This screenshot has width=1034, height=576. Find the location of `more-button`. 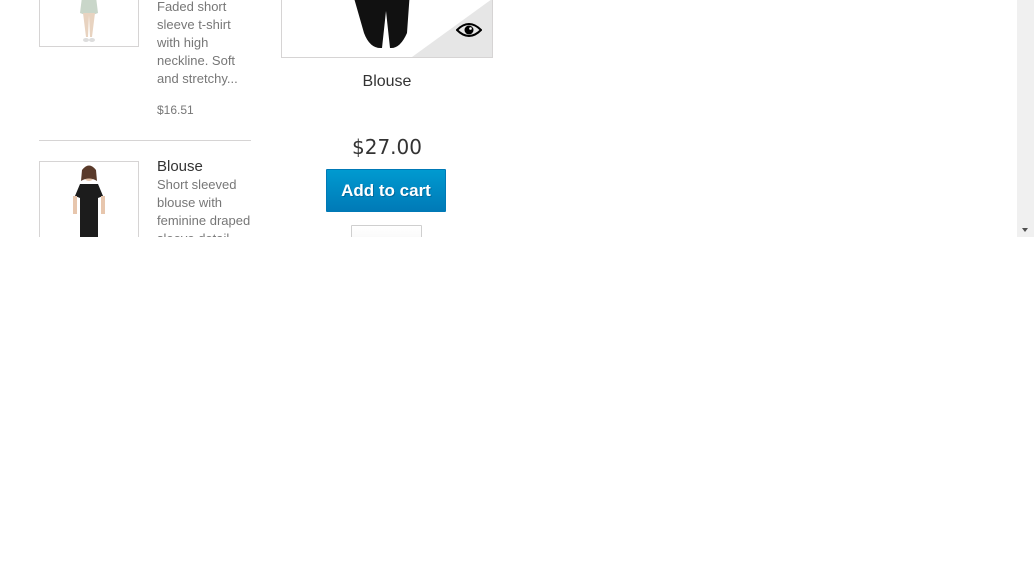

more-button is located at coordinates (386, 231).